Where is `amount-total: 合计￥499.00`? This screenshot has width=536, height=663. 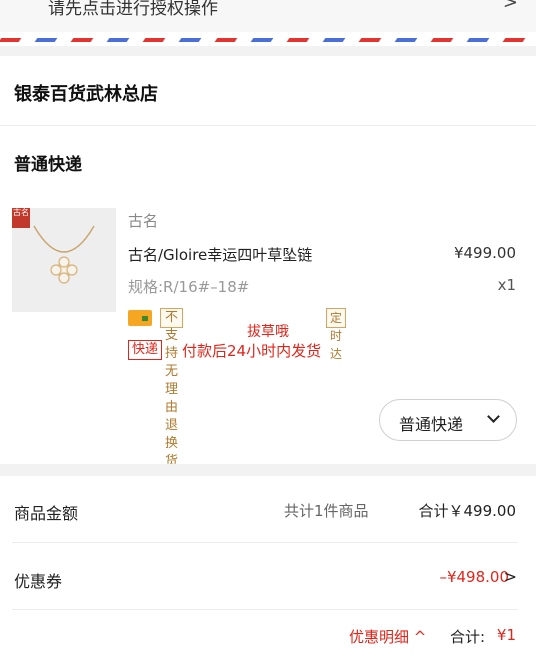
amount-total: 合计￥499.00 is located at coordinates (467, 511).